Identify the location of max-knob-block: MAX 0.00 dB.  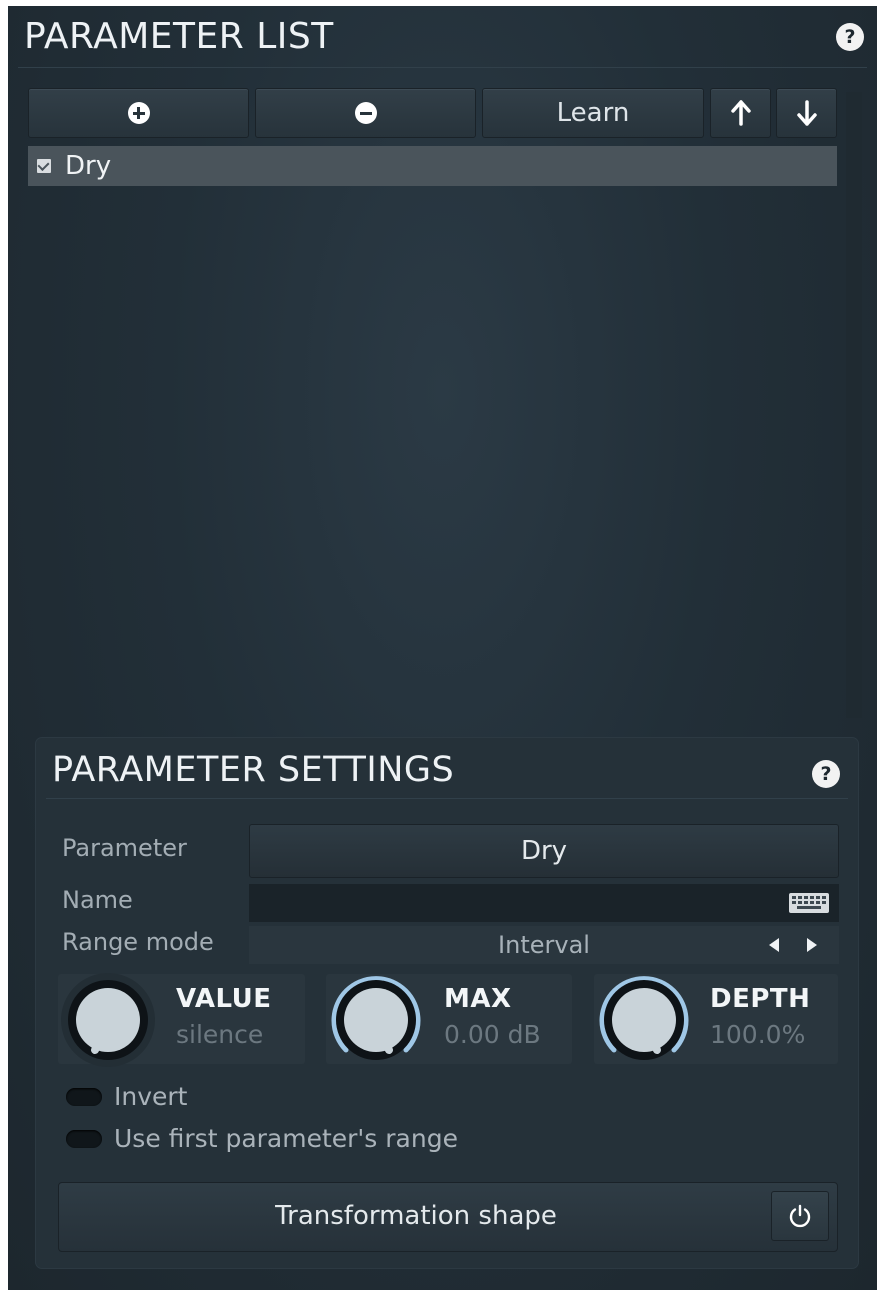
(449, 1019).